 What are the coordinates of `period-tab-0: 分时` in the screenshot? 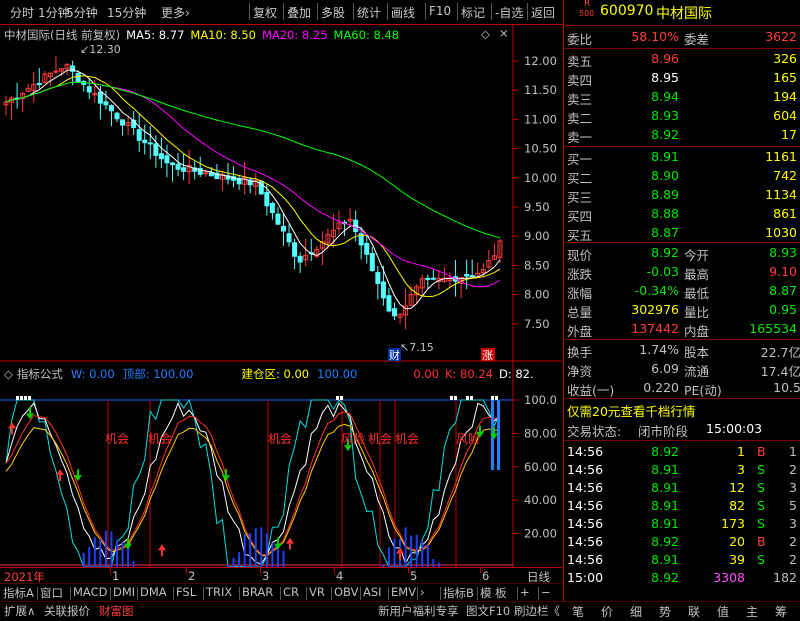 It's located at (22, 12).